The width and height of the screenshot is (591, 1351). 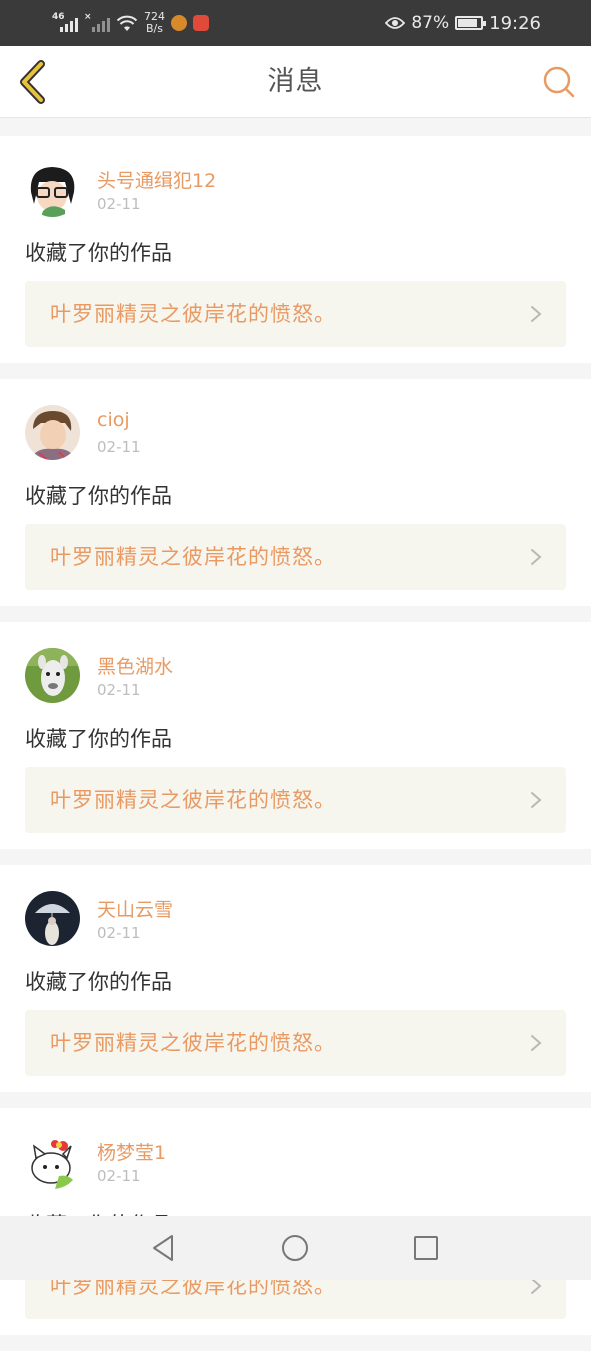 What do you see at coordinates (164, 1248) in the screenshot?
I see `back-triangle-icon` at bounding box center [164, 1248].